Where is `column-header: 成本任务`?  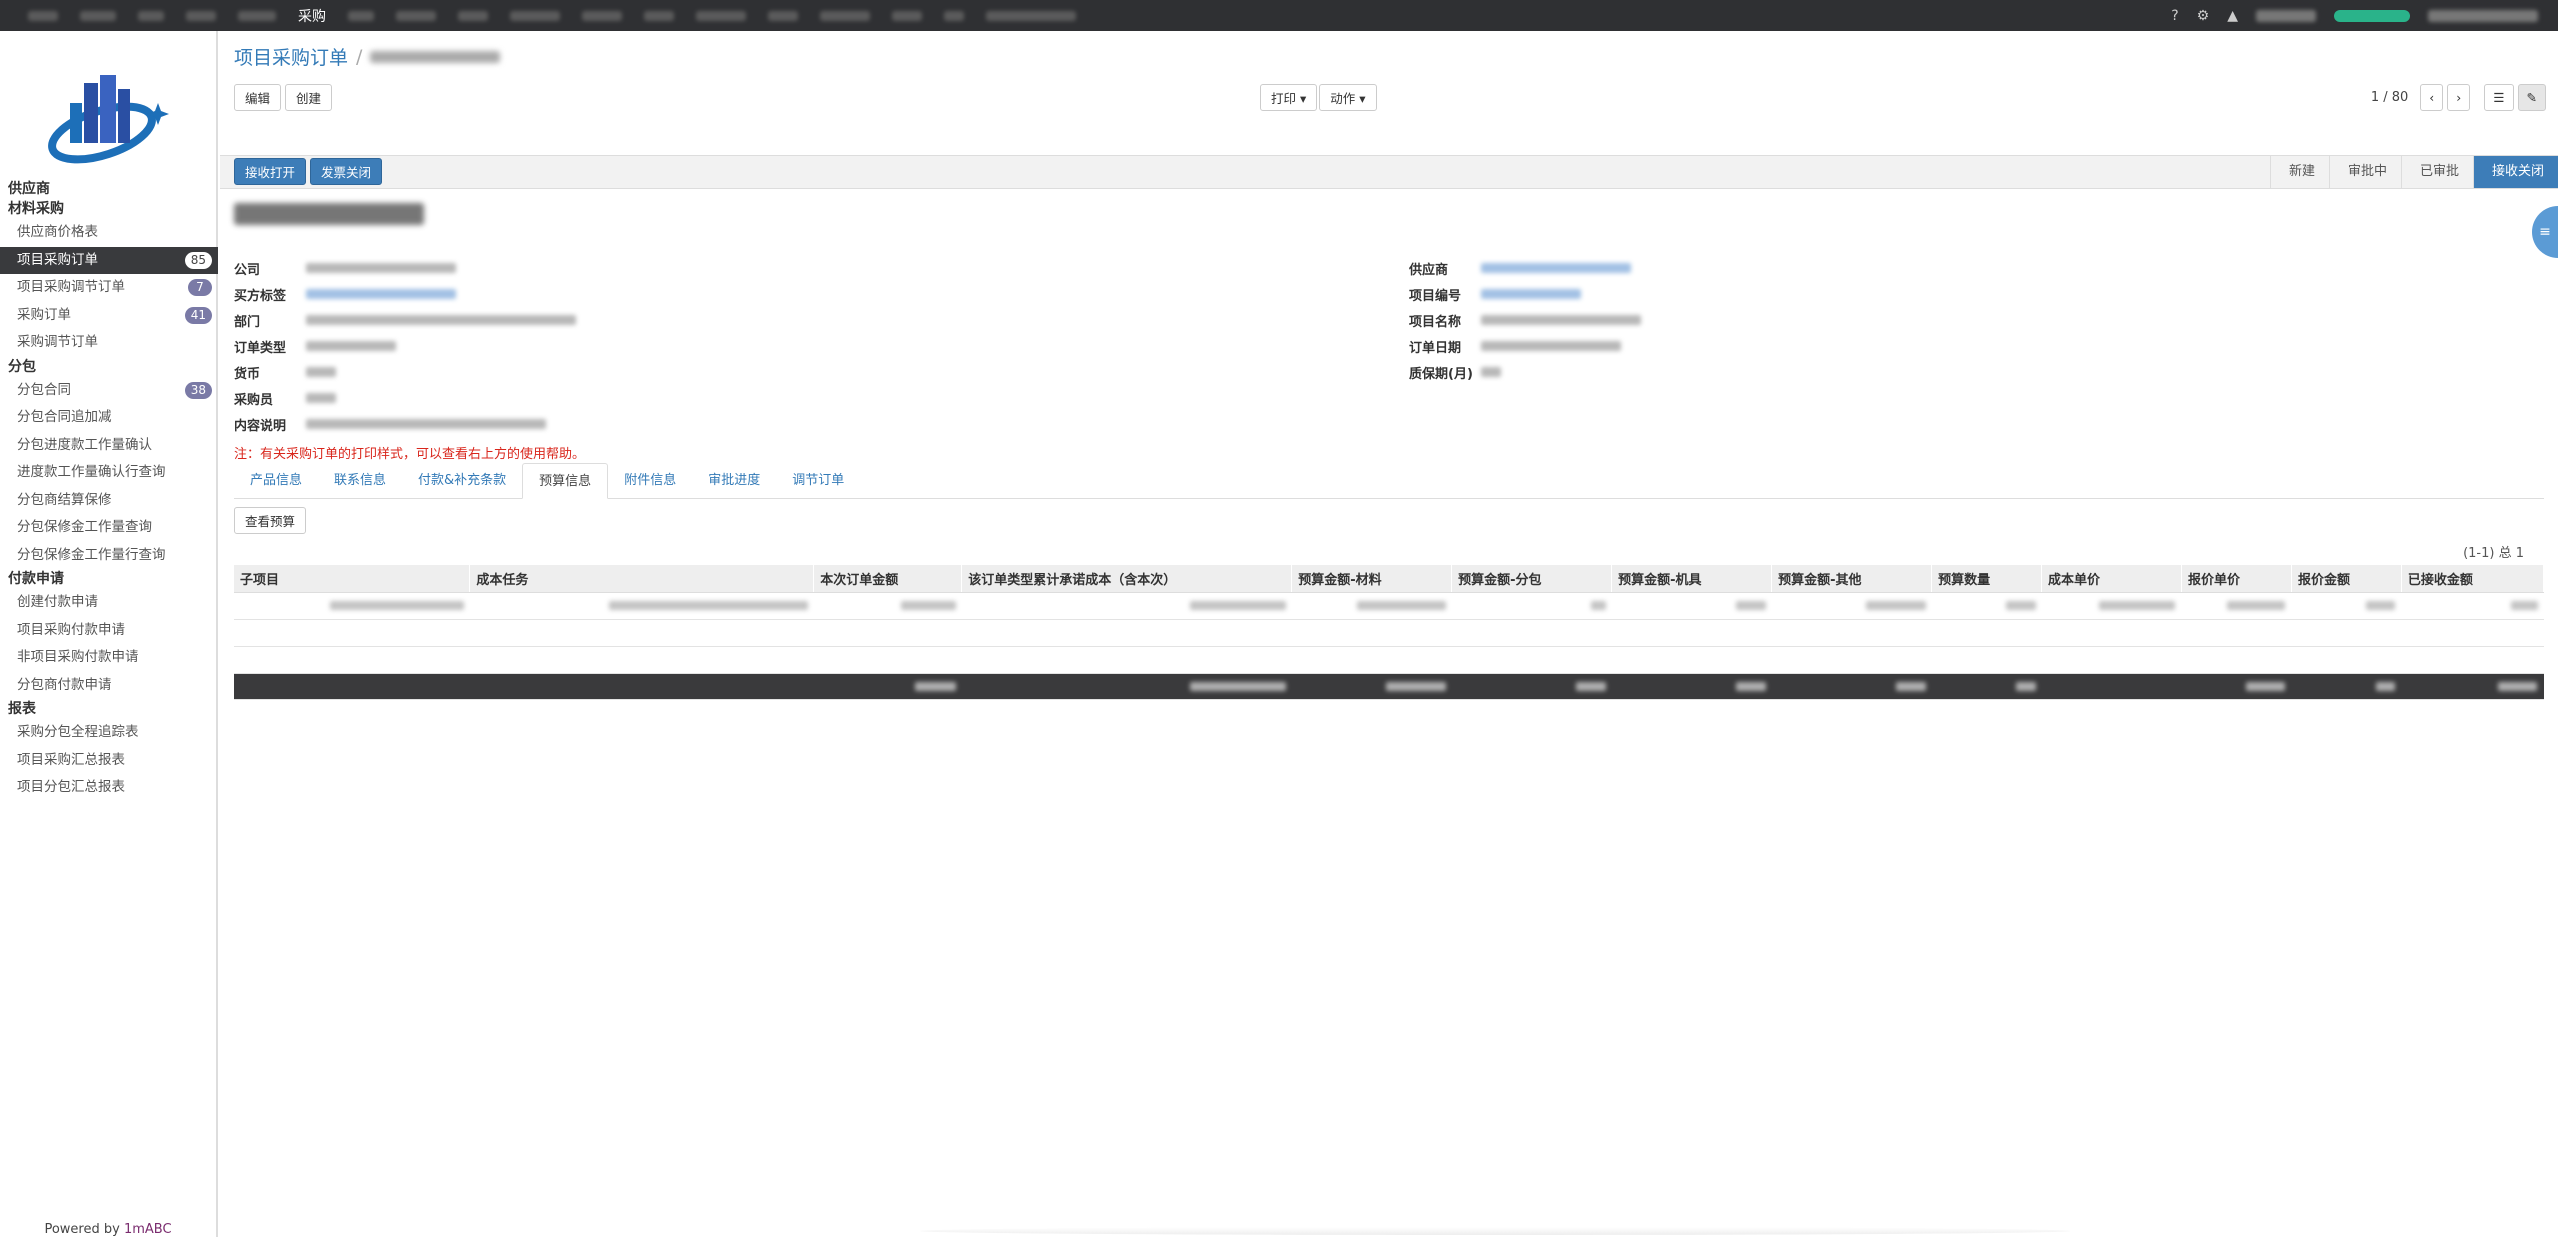 column-header: 成本任务 is located at coordinates (642, 579).